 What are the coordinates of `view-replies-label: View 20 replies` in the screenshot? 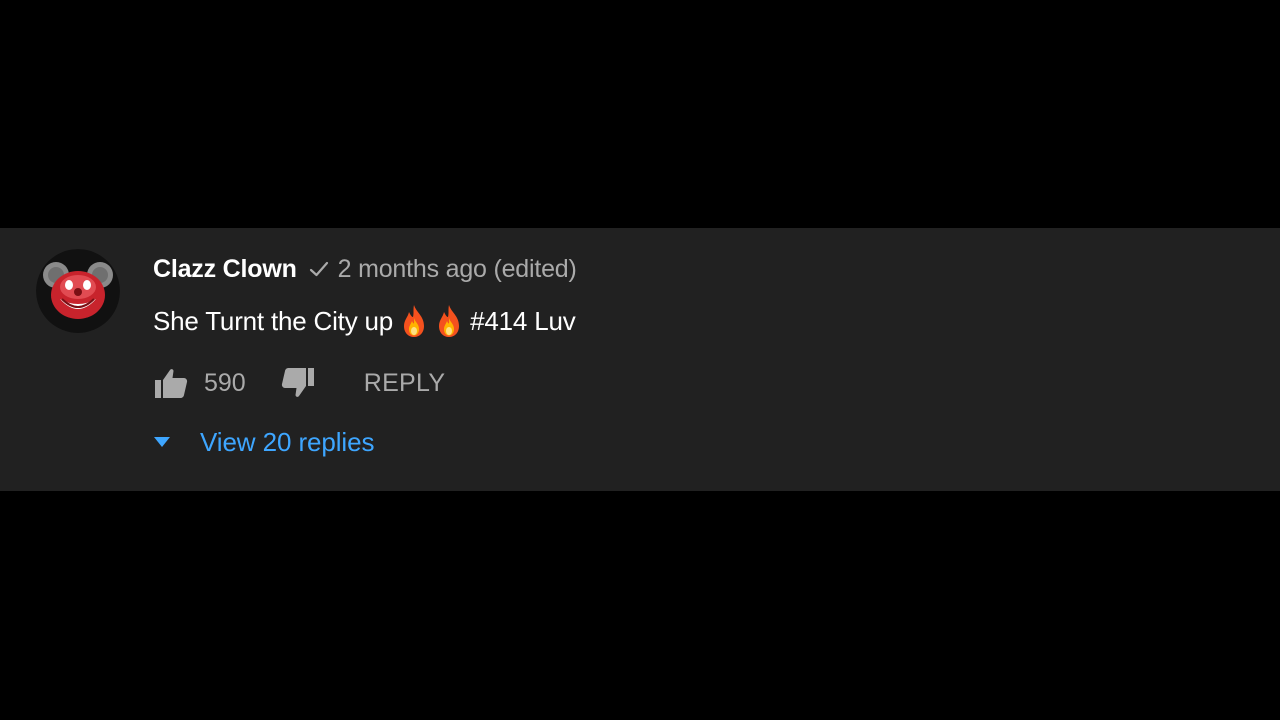 It's located at (287, 441).